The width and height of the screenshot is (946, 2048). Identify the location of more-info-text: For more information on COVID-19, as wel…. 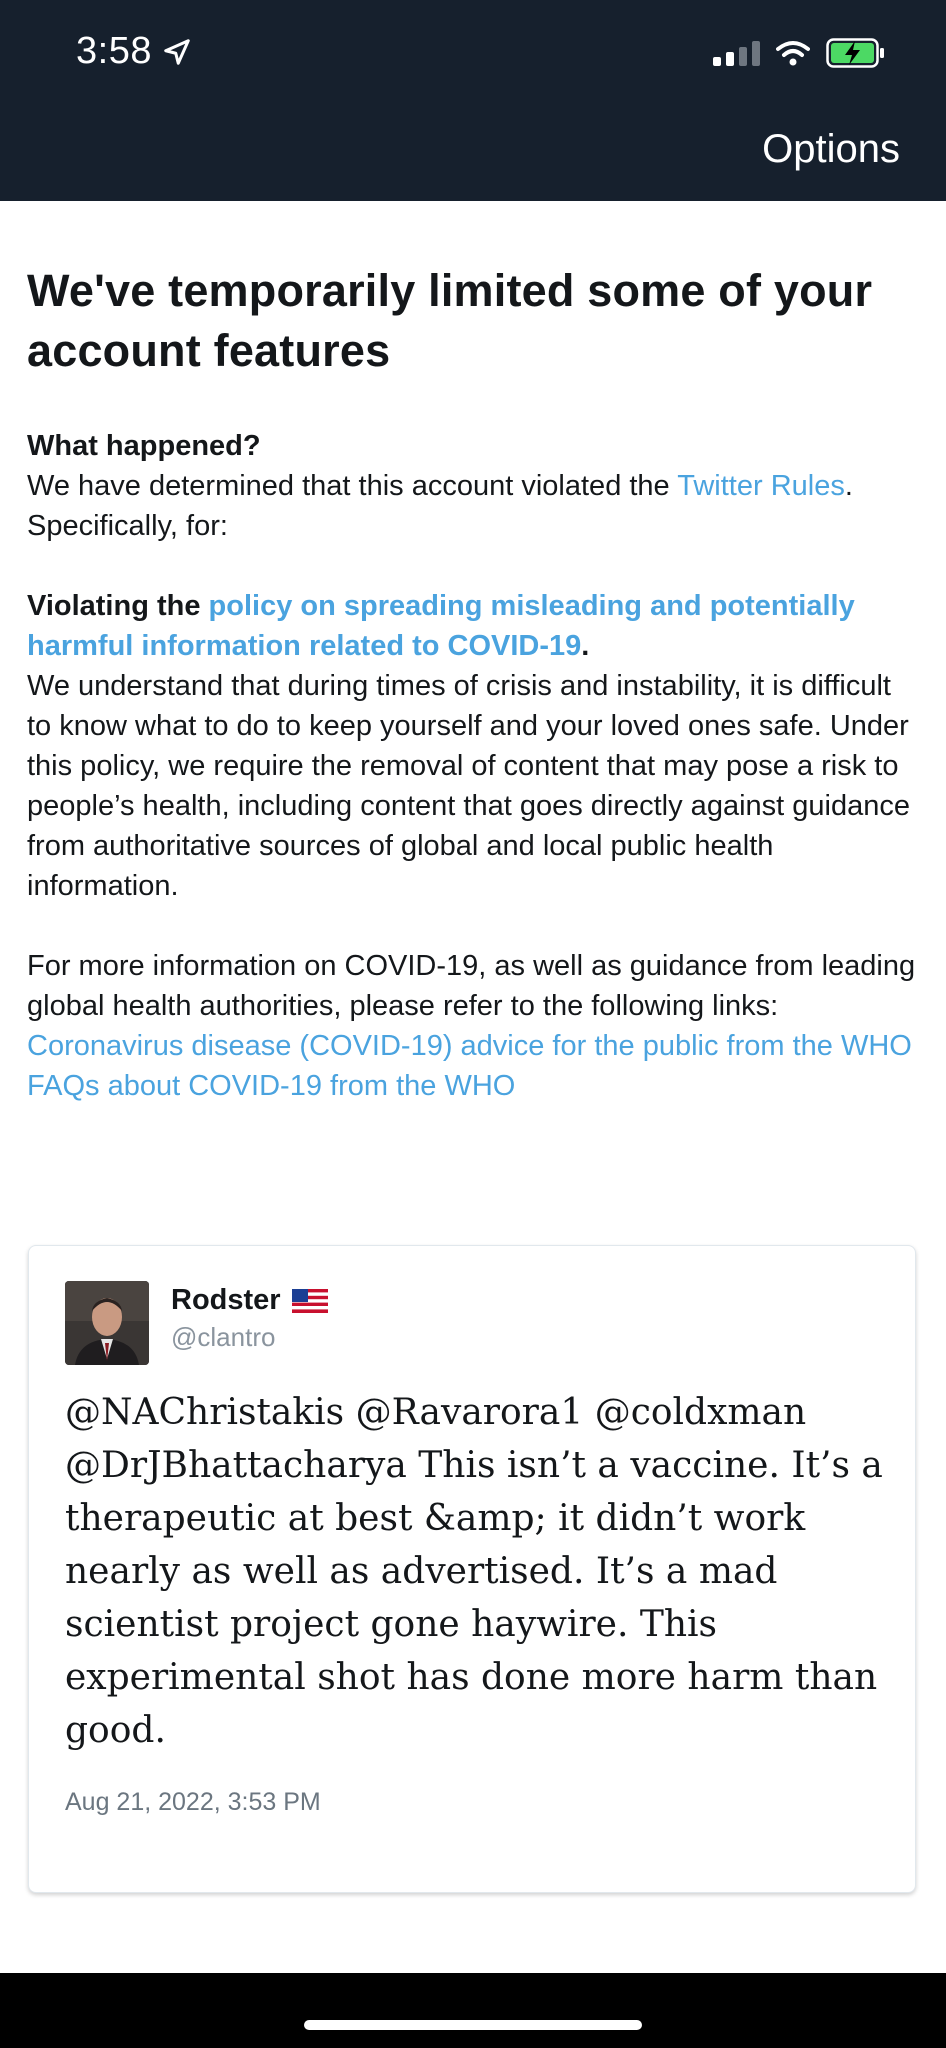
(471, 986).